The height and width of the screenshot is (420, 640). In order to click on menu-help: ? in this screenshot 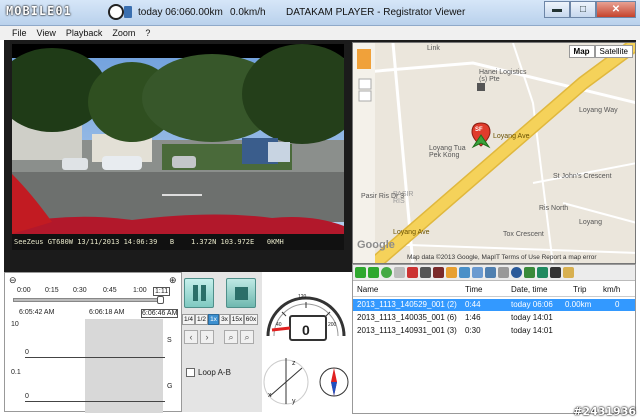, I will do `click(147, 33)`.